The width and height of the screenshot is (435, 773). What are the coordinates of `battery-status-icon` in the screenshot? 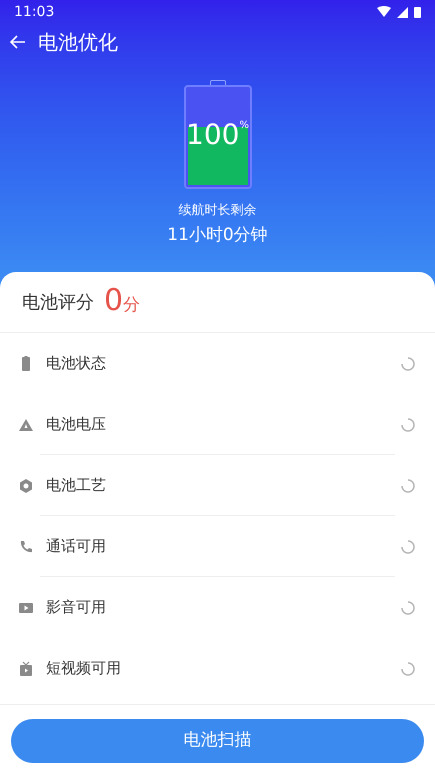 It's located at (417, 12).